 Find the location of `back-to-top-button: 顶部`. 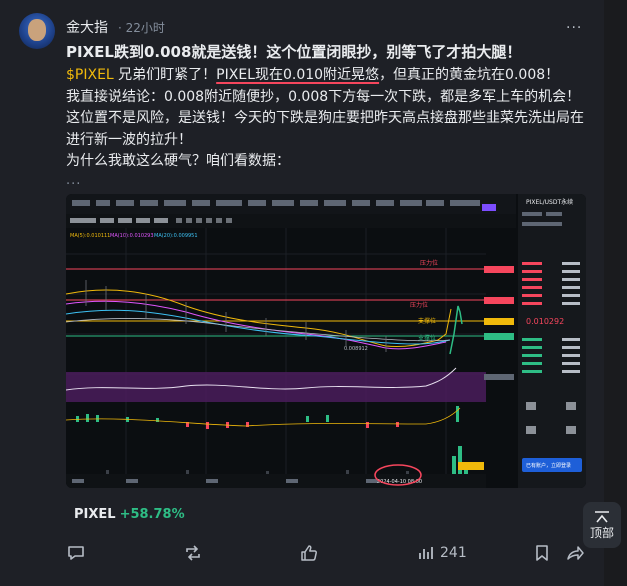

back-to-top-button: 顶部 is located at coordinates (602, 525).